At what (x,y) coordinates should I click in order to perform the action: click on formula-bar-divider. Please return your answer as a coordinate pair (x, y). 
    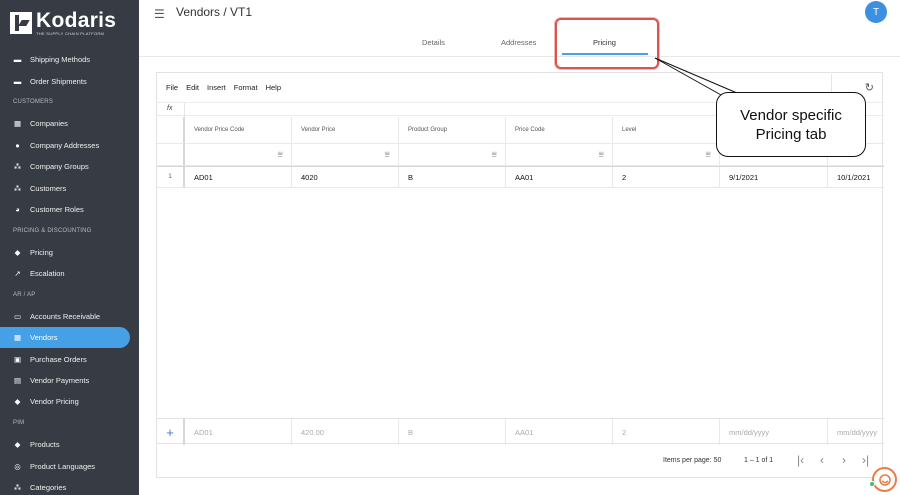
    Looking at the image, I should click on (184, 110).